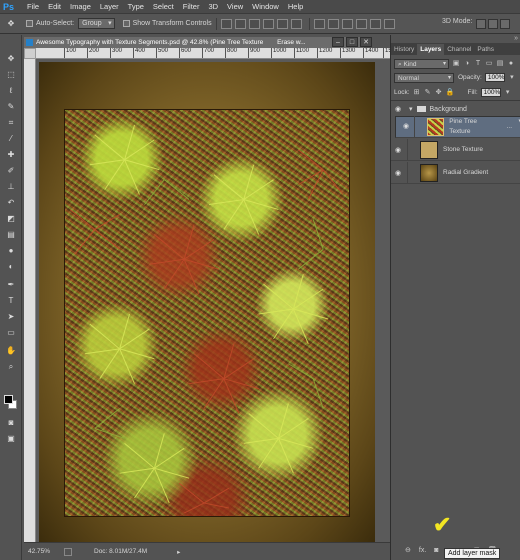  What do you see at coordinates (11, 250) in the screenshot?
I see `blur-icon: ●` at bounding box center [11, 250].